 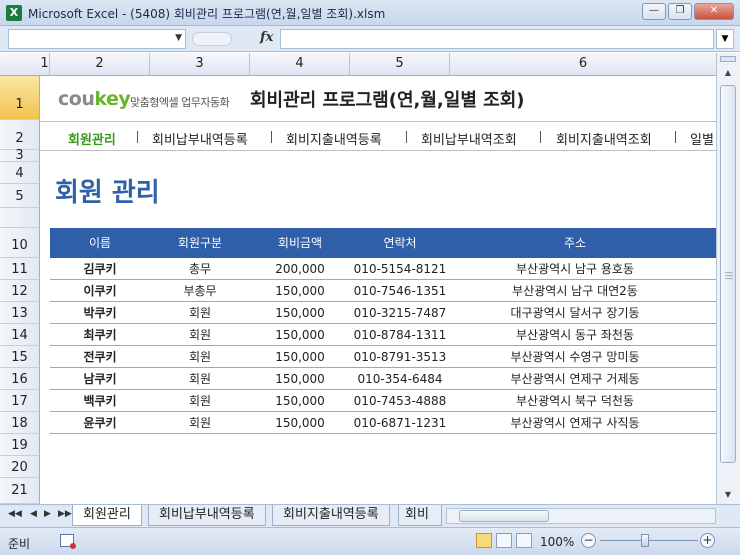 I want to click on status-ready: 준비, so click(x=19, y=544).